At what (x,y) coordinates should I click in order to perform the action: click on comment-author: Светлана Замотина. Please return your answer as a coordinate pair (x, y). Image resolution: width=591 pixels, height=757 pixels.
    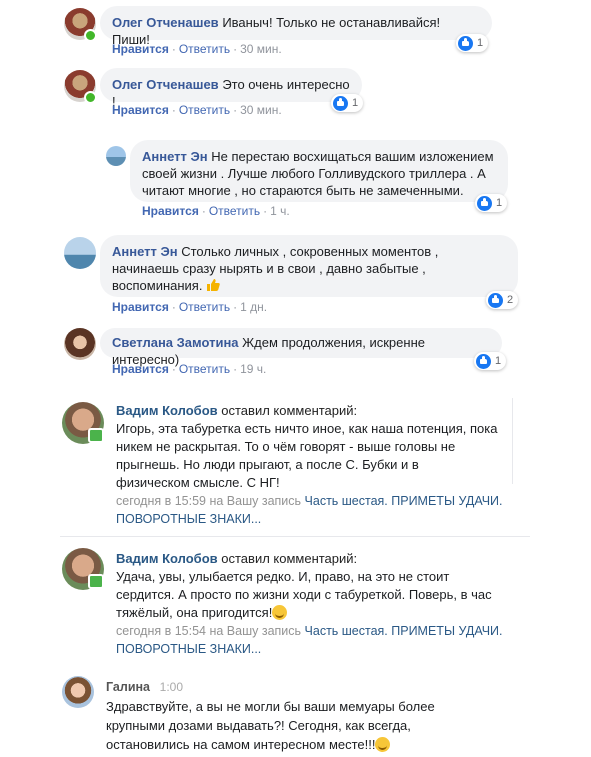
    Looking at the image, I should click on (175, 342).